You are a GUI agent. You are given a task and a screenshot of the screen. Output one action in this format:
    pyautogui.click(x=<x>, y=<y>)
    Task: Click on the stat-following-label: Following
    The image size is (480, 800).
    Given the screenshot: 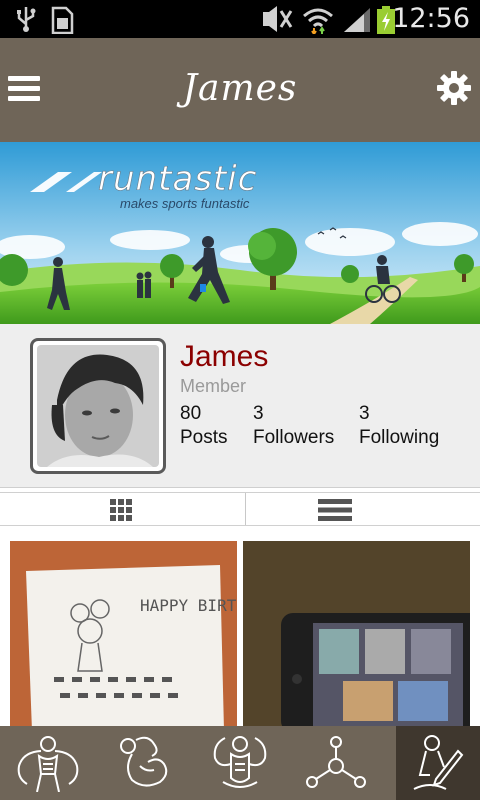 What is the action you would take?
    pyautogui.click(x=399, y=437)
    